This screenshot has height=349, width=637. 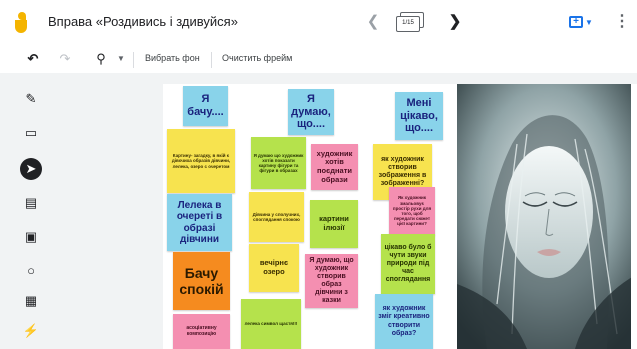 What do you see at coordinates (31, 301) in the screenshot?
I see `text-box-icon: ▦` at bounding box center [31, 301].